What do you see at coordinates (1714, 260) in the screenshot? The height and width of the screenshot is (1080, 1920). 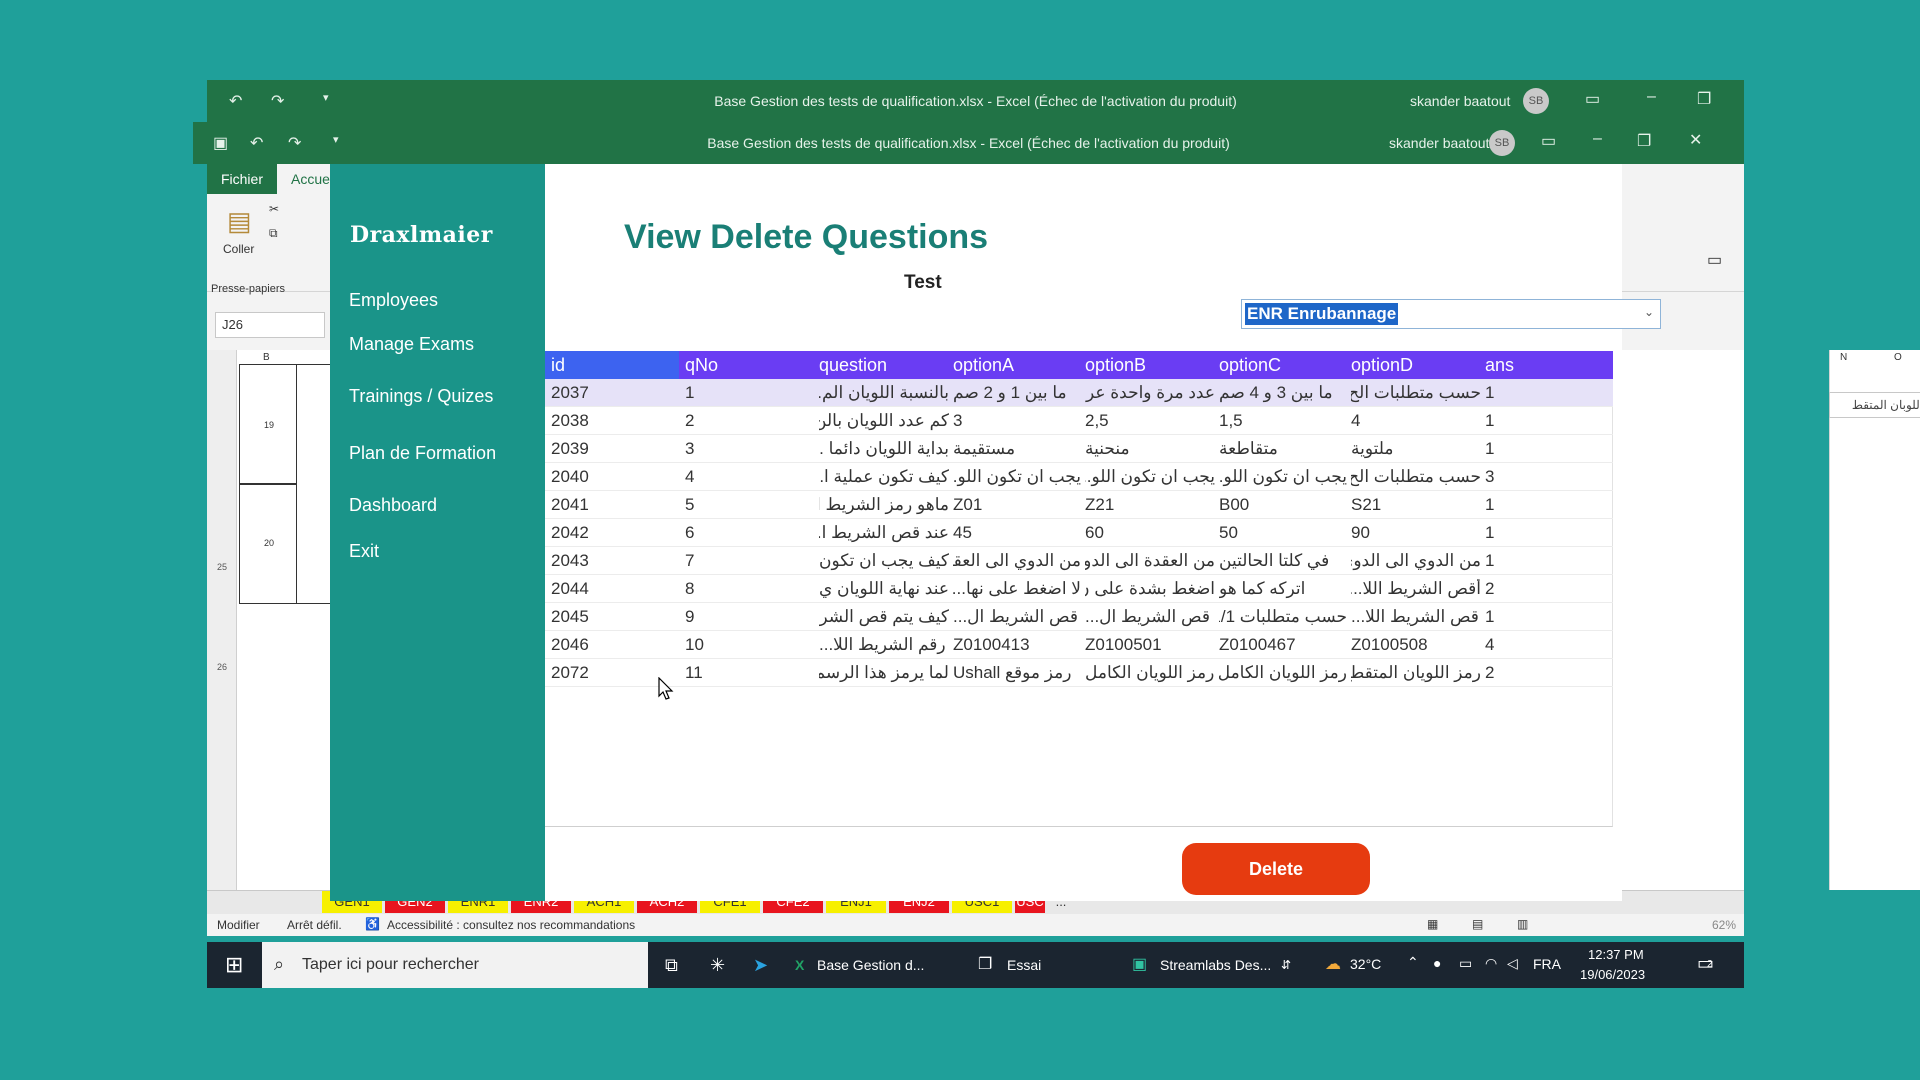 I see `comments-icon: ▭` at bounding box center [1714, 260].